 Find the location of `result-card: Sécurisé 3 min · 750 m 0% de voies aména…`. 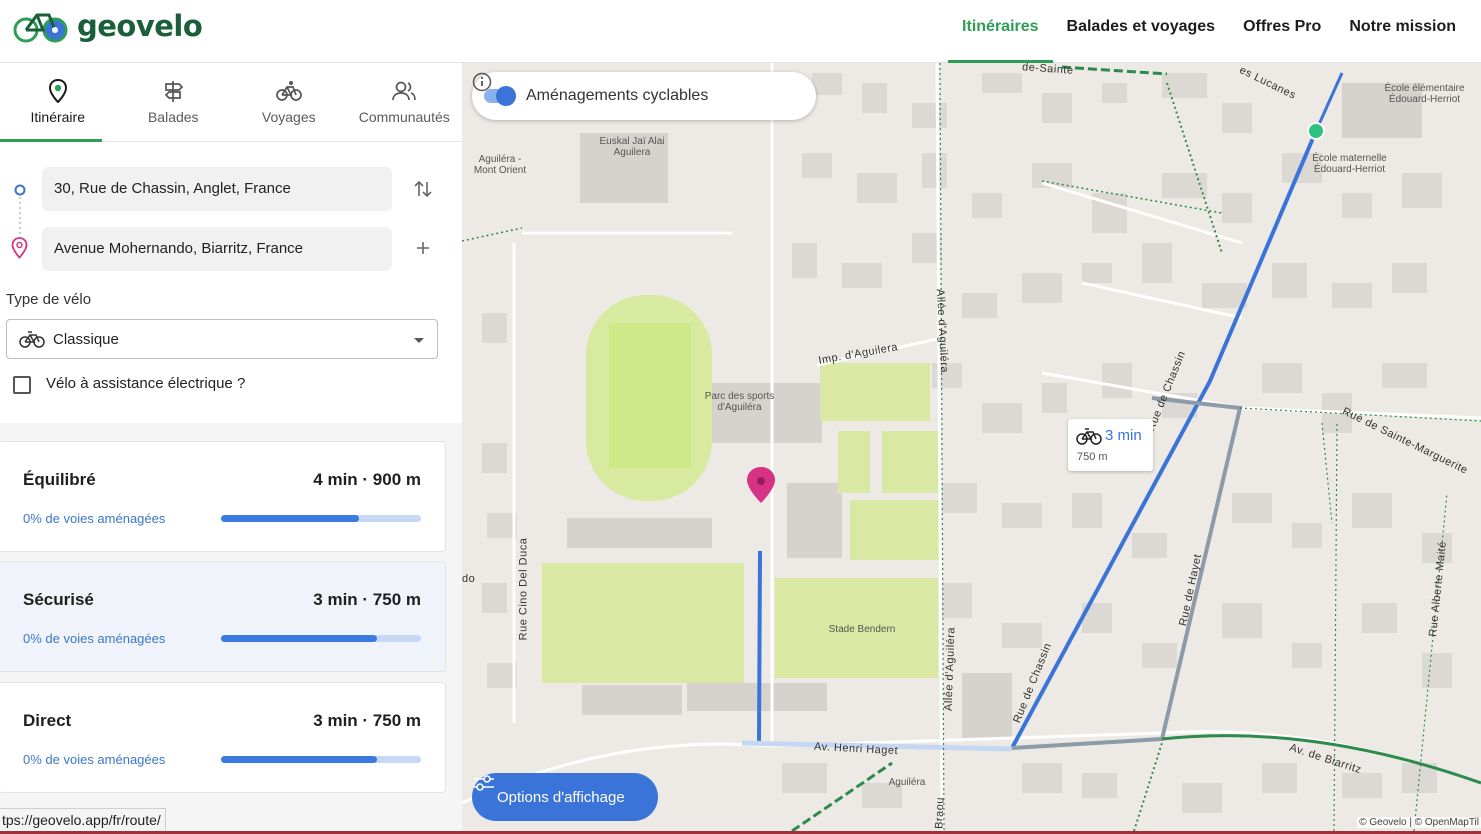

result-card: Sécurisé 3 min · 750 m 0% de voies aména… is located at coordinates (223, 616).